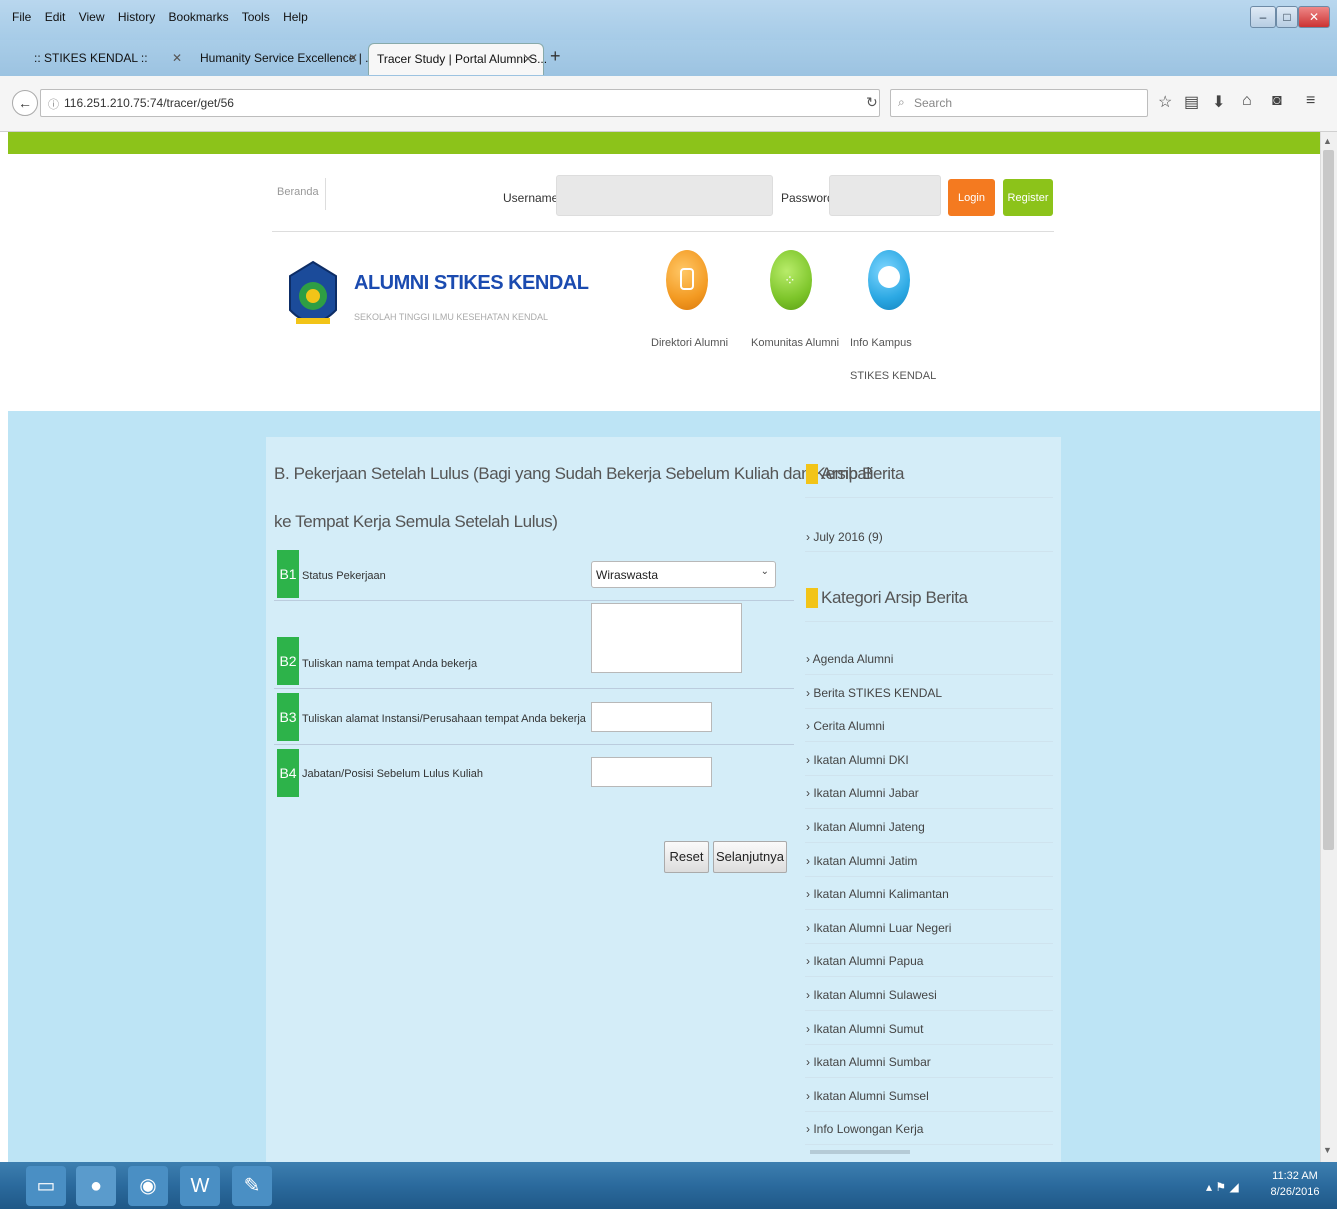 This screenshot has width=1337, height=1209. I want to click on tab-tracer-study: Tracer Study | Portal Alumni S... ✕, so click(457, 59).